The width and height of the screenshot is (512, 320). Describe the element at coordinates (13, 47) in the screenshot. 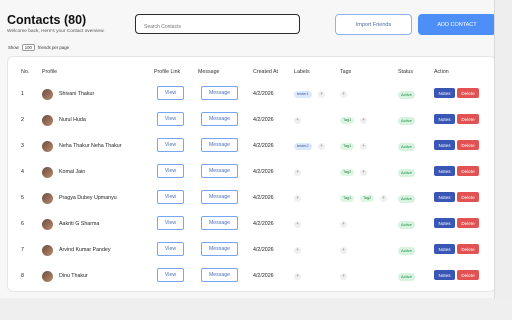

I see `show-label: Show` at that location.